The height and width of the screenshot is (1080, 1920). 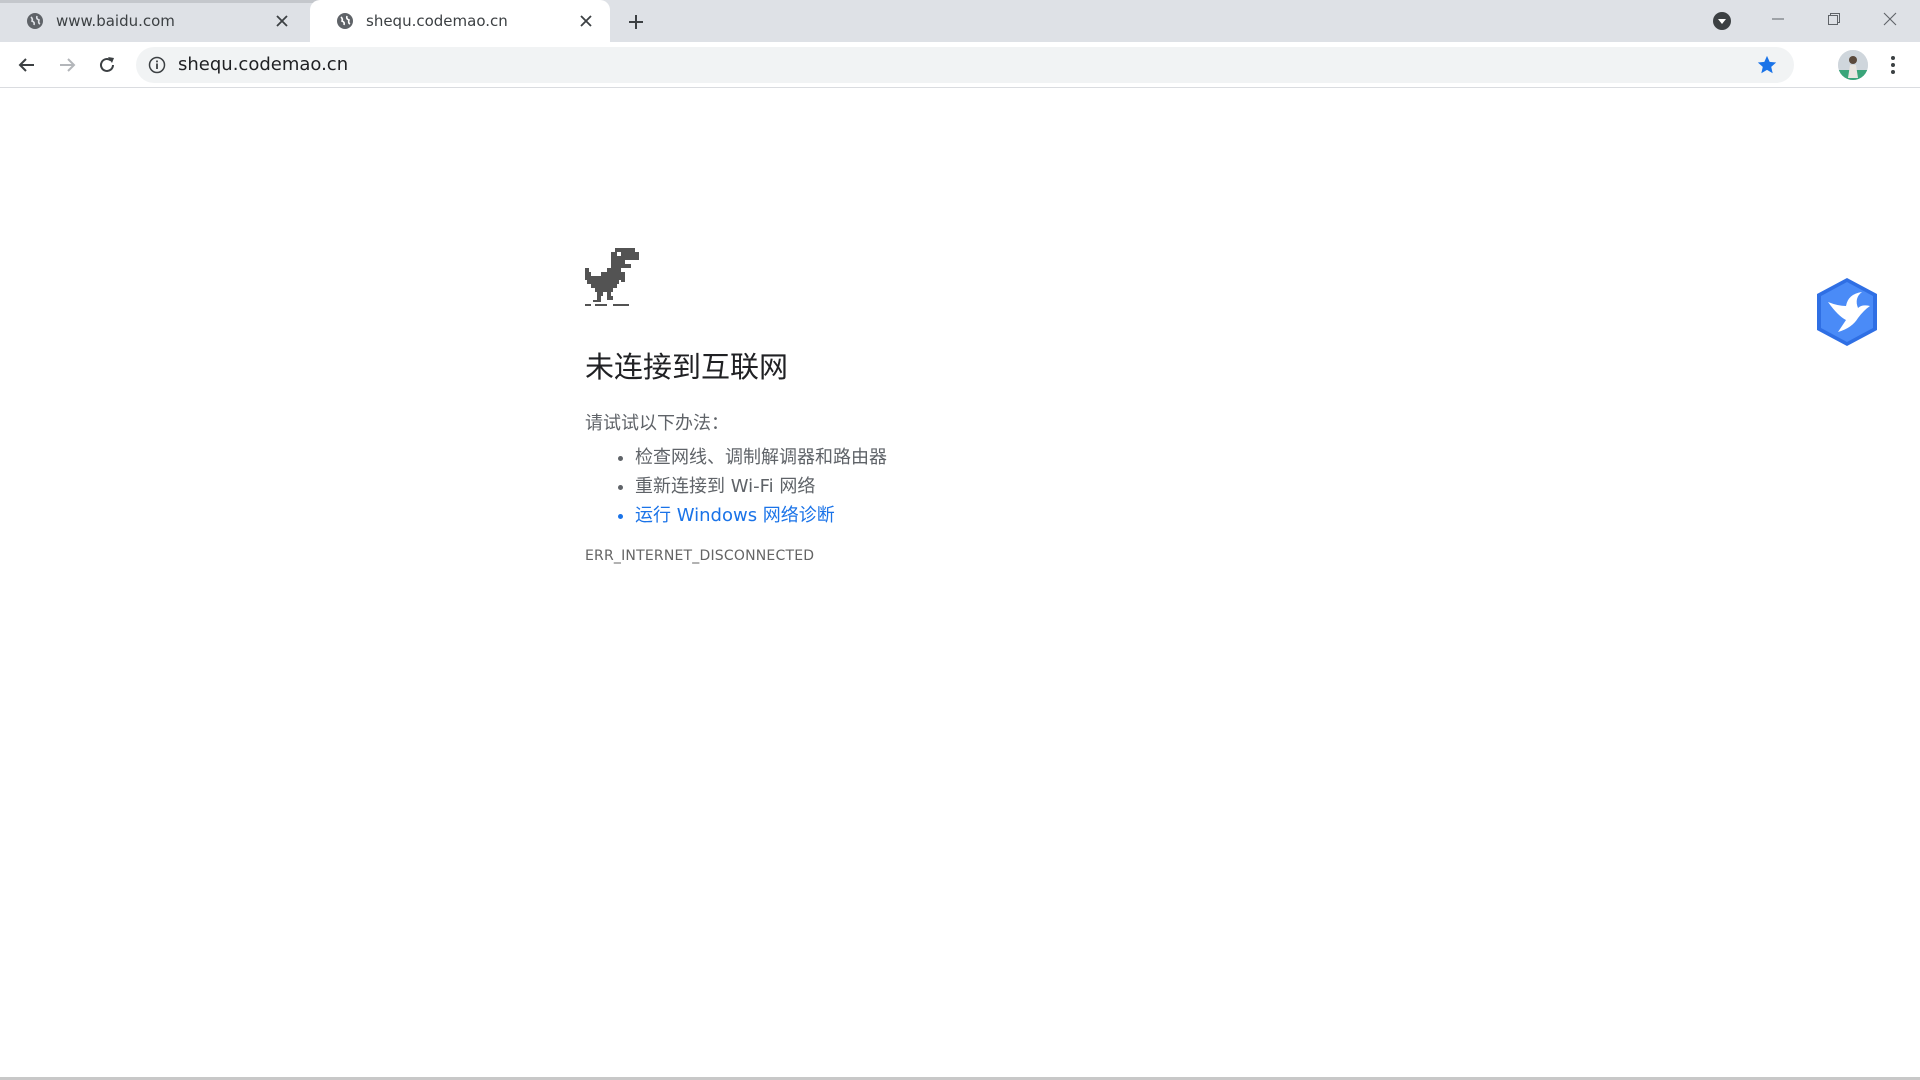 I want to click on plus-icon, so click(x=636, y=22).